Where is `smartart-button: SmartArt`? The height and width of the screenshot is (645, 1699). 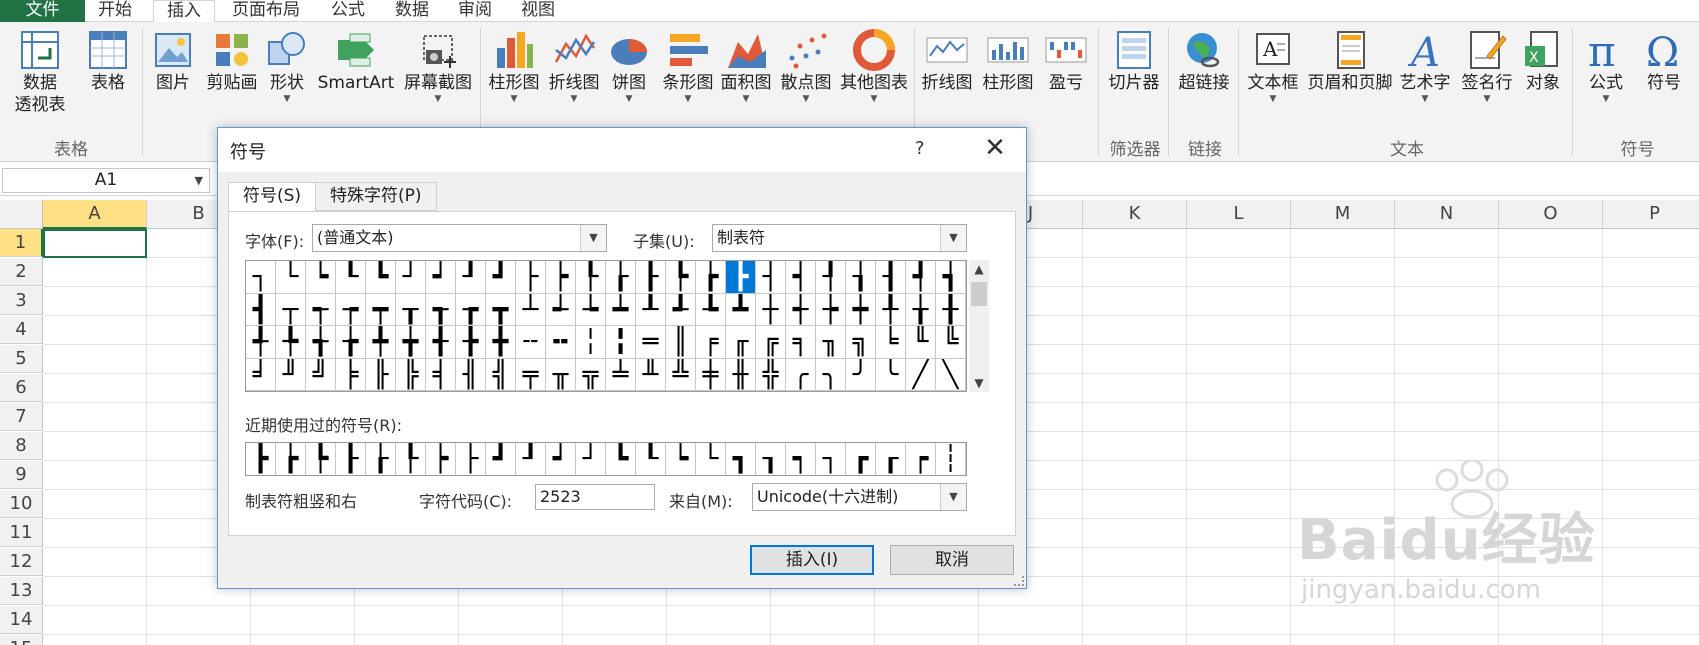
smartart-button: SmartArt is located at coordinates (356, 61).